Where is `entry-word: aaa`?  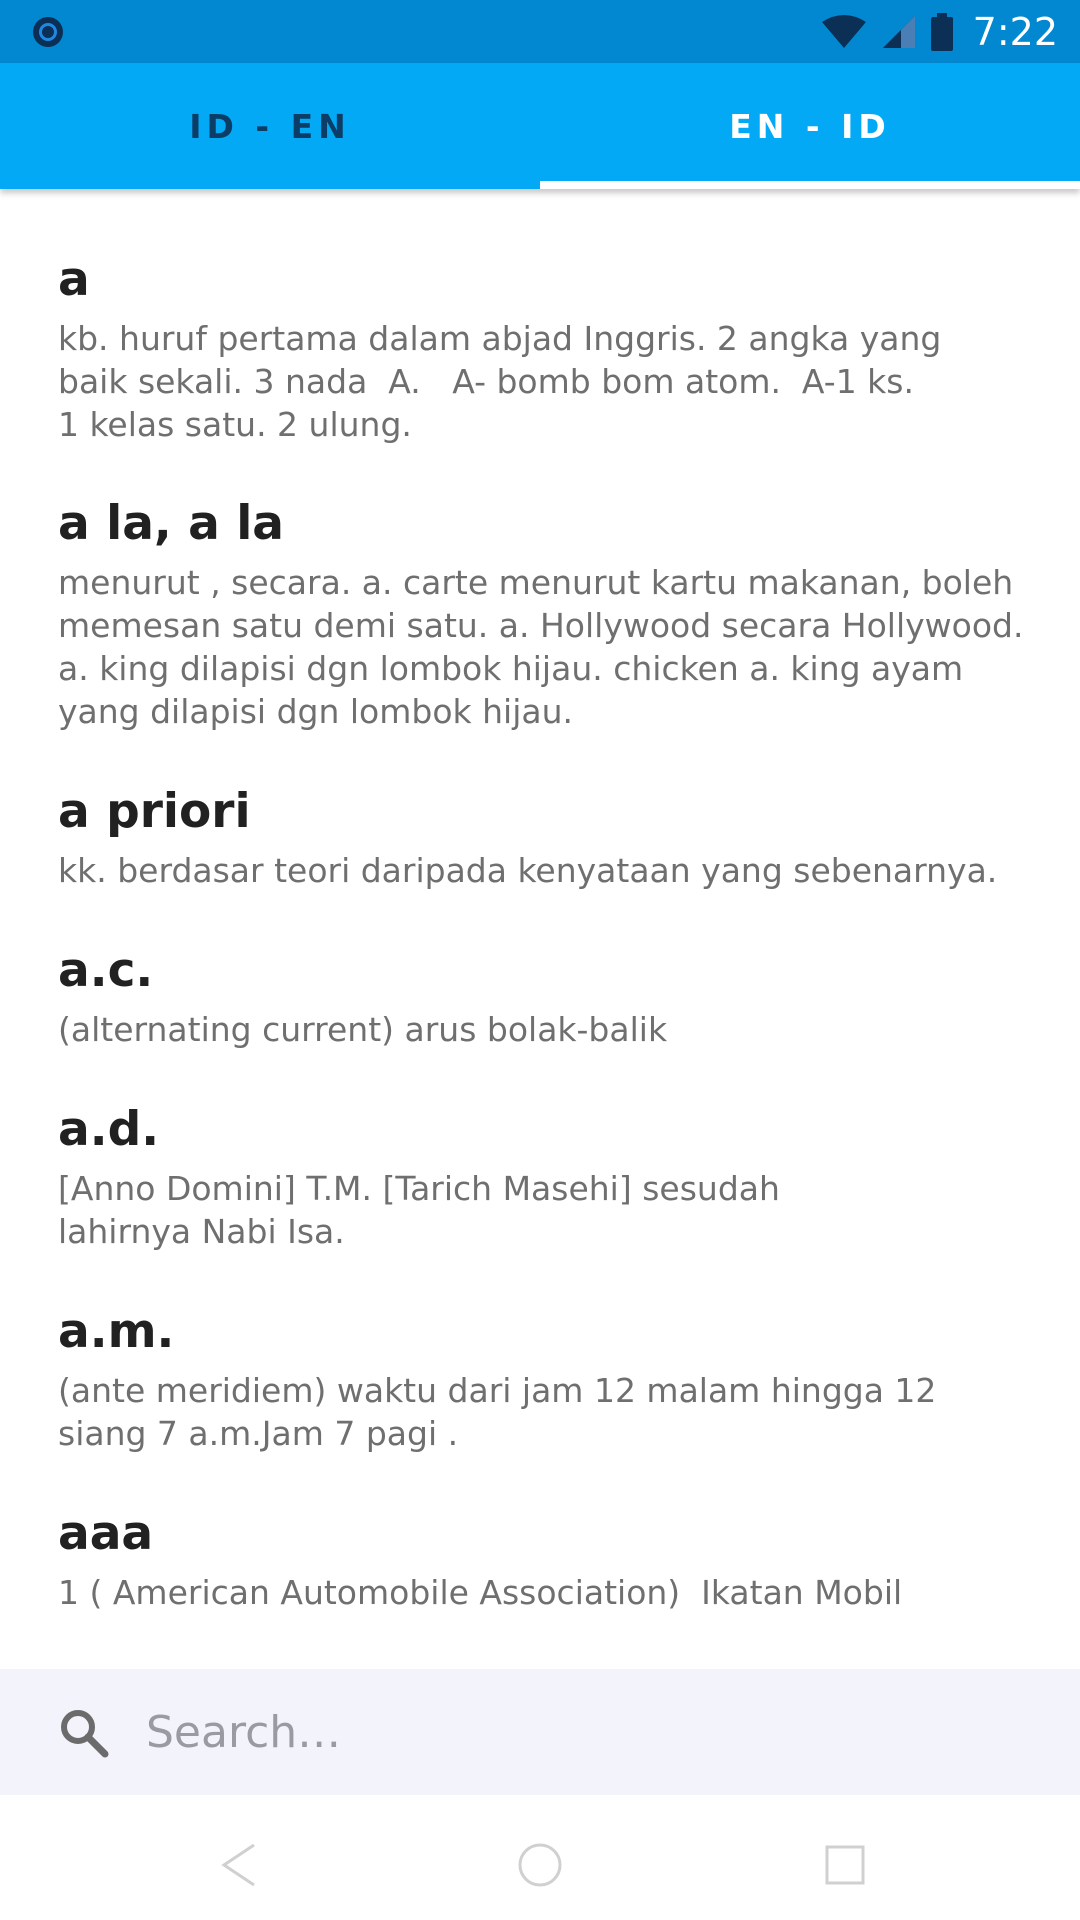
entry-word: aaa is located at coordinates (106, 1533).